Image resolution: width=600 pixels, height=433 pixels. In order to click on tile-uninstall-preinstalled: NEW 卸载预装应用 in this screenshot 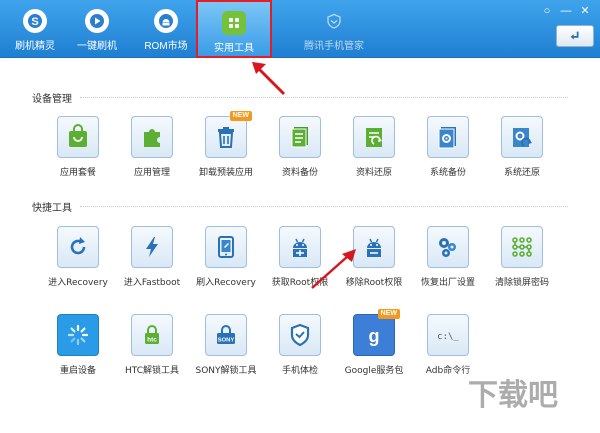, I will do `click(226, 147)`.